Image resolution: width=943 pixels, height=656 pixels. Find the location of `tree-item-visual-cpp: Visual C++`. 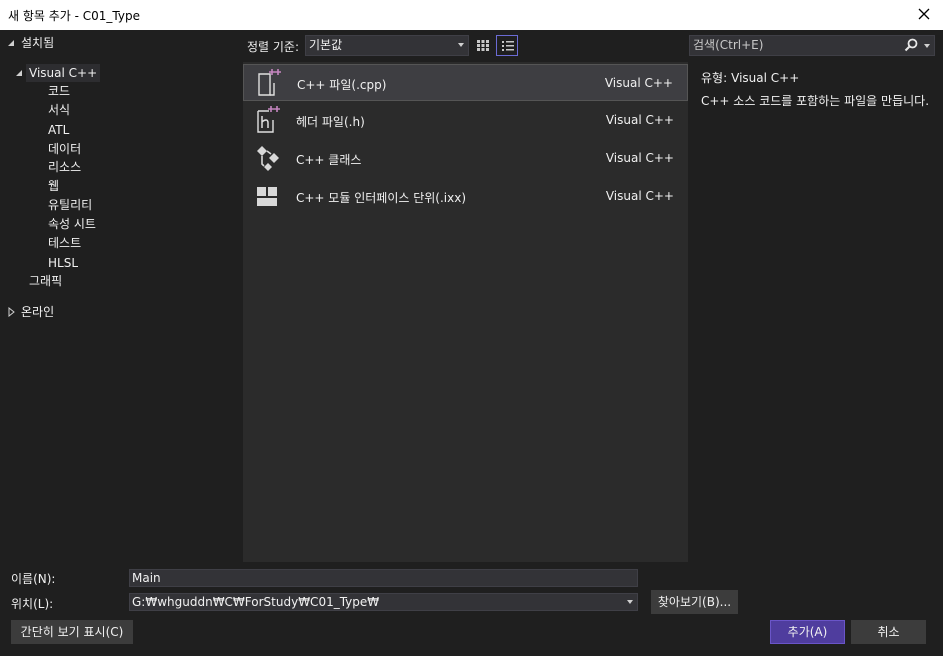

tree-item-visual-cpp: Visual C++ is located at coordinates (63, 73).